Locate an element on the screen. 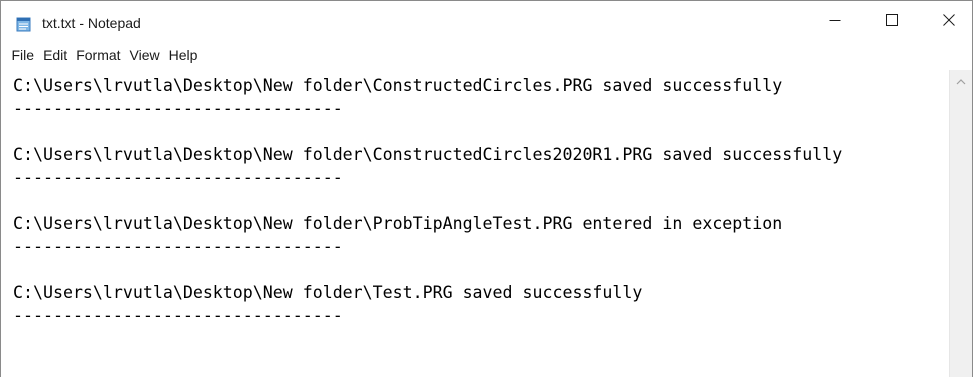  close-button is located at coordinates (949, 21).